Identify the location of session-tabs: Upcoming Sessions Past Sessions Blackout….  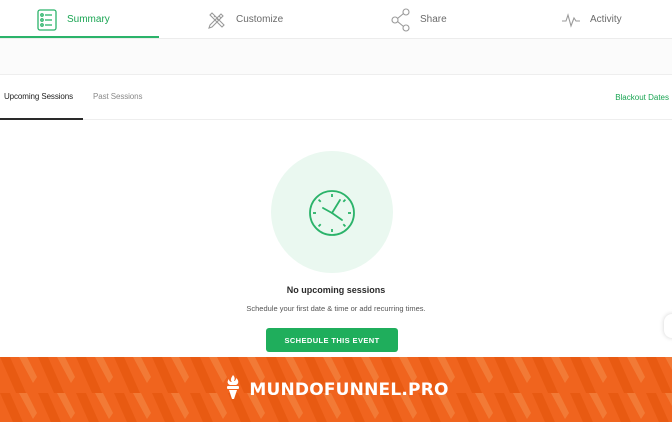
(336, 98).